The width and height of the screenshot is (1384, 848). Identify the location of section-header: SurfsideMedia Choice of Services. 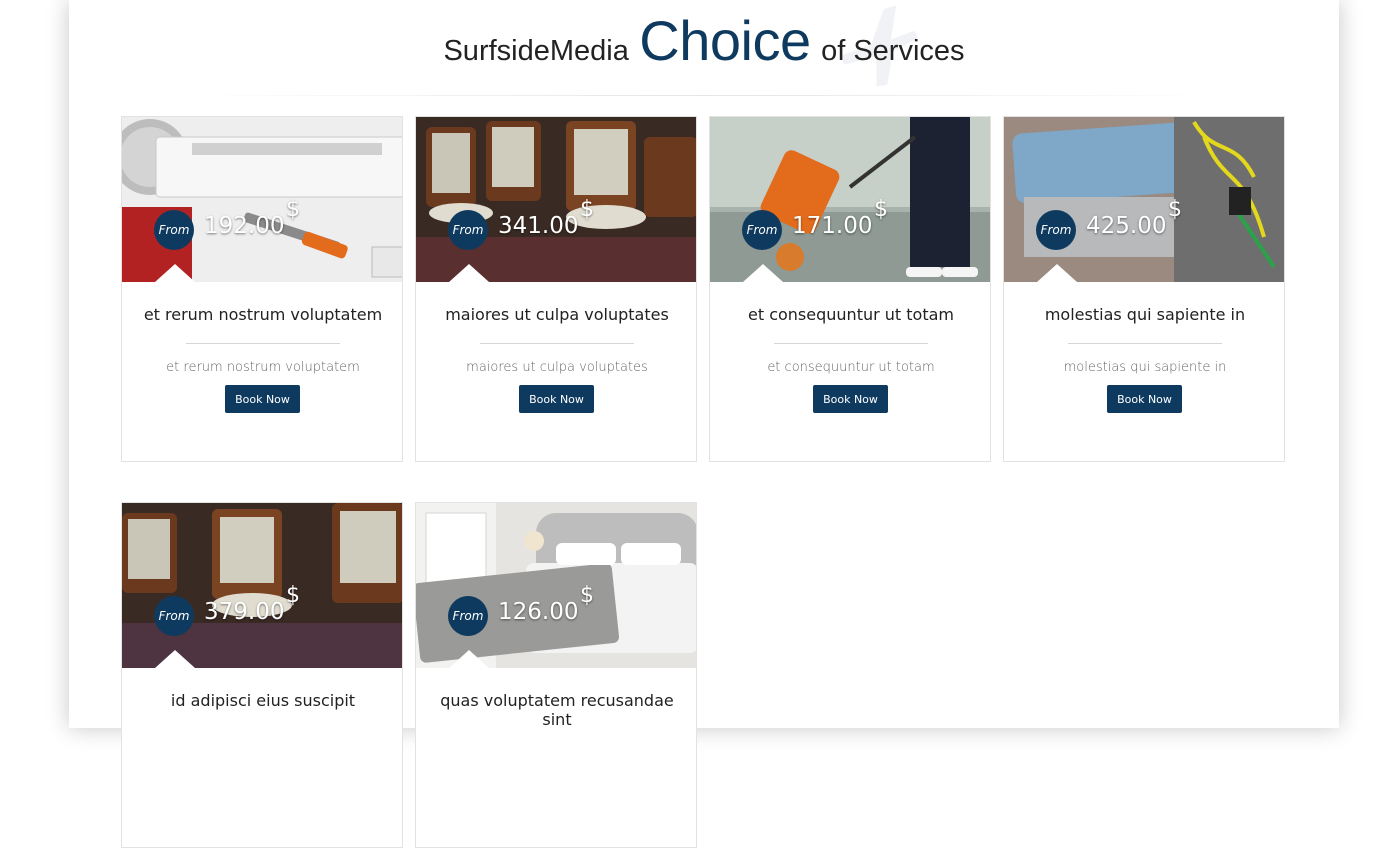
(704, 48).